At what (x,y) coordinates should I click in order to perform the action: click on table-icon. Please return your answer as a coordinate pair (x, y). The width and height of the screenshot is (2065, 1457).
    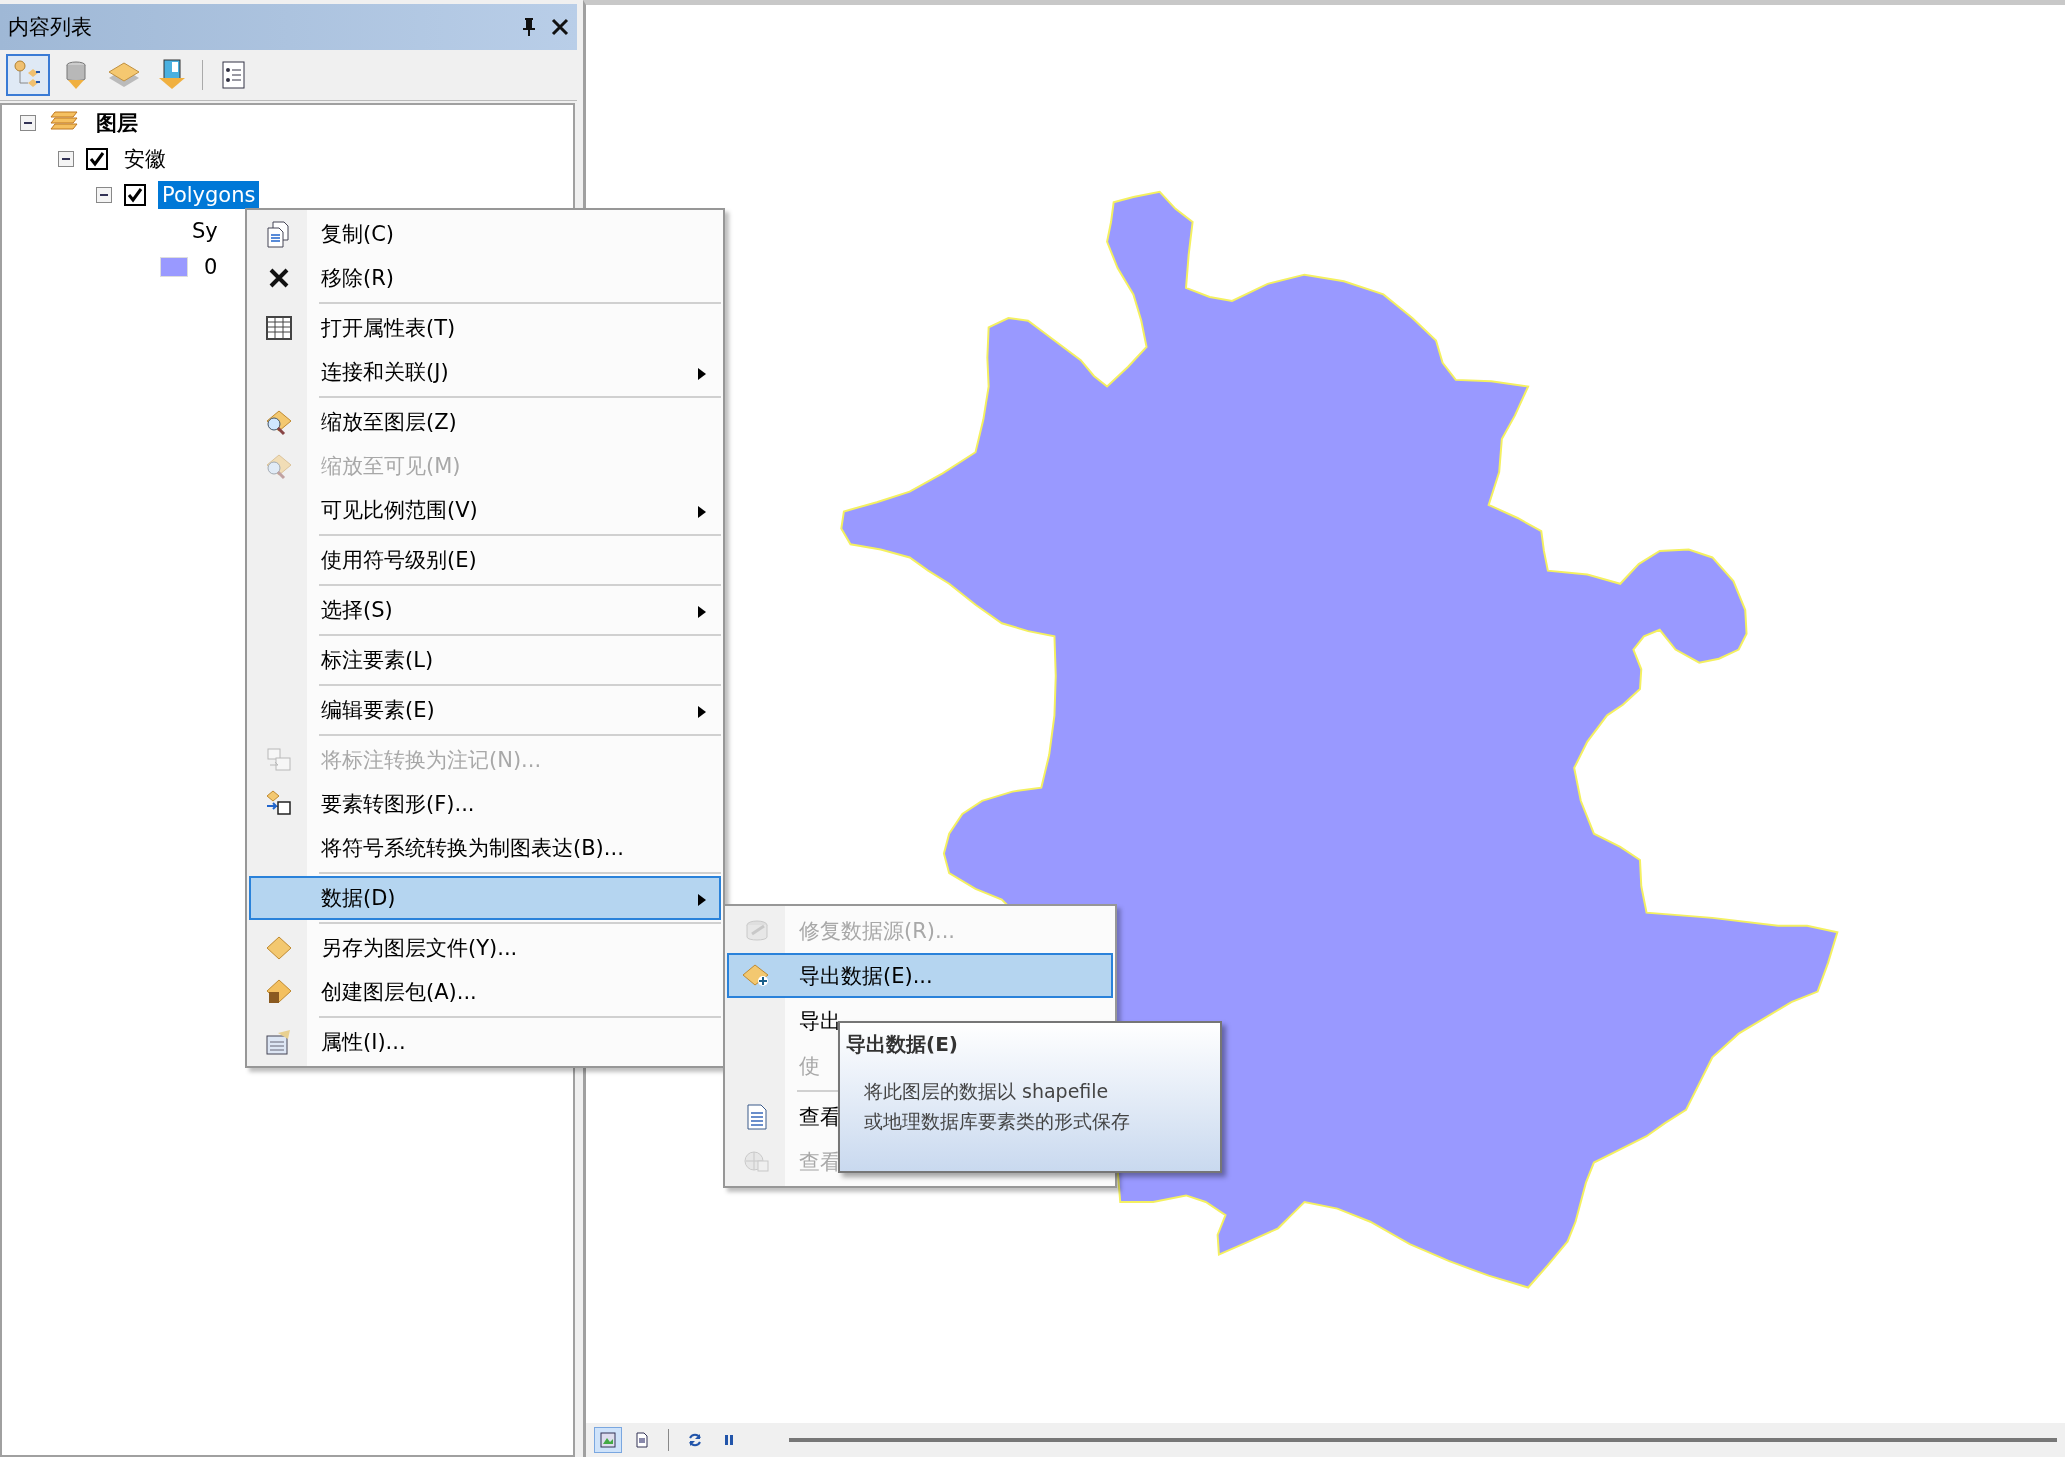
    Looking at the image, I should click on (279, 328).